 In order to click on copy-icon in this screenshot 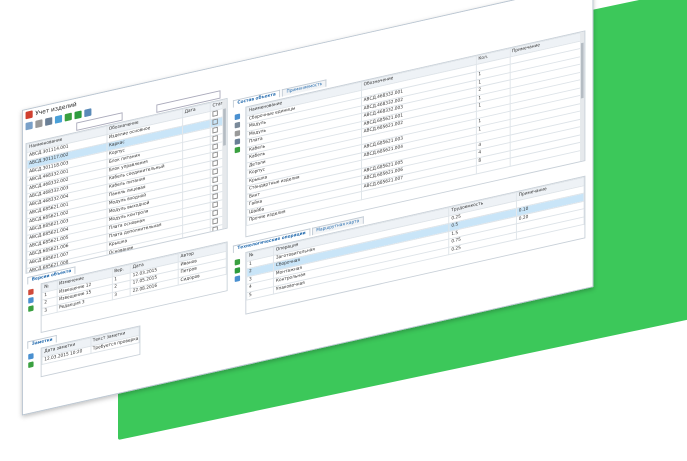, I will do `click(237, 133)`.